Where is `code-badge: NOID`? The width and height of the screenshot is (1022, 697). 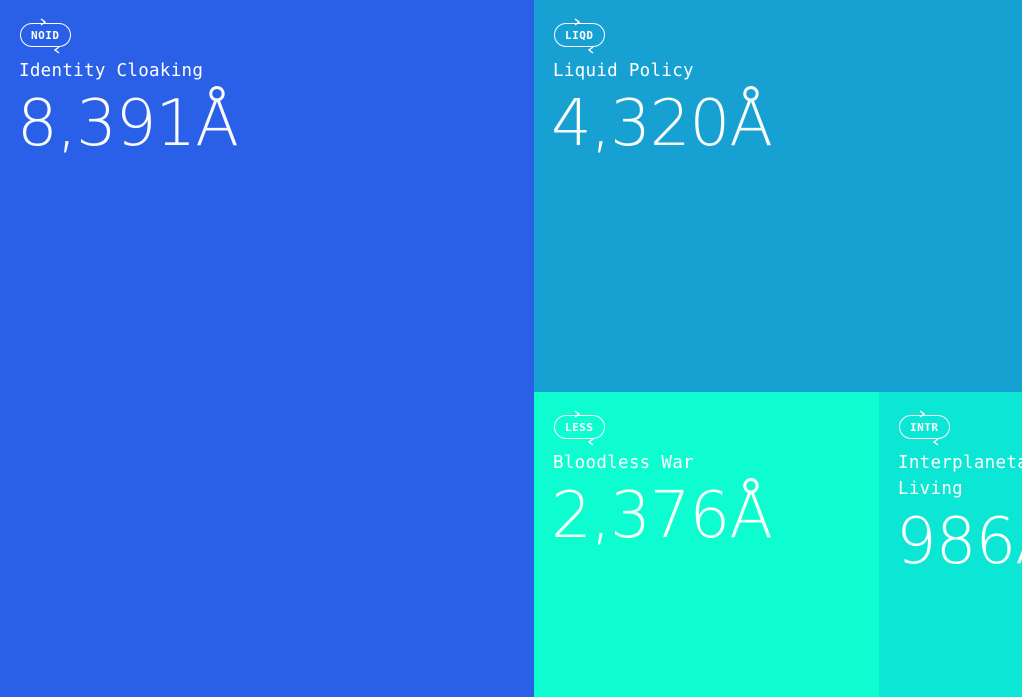
code-badge: NOID is located at coordinates (45, 36).